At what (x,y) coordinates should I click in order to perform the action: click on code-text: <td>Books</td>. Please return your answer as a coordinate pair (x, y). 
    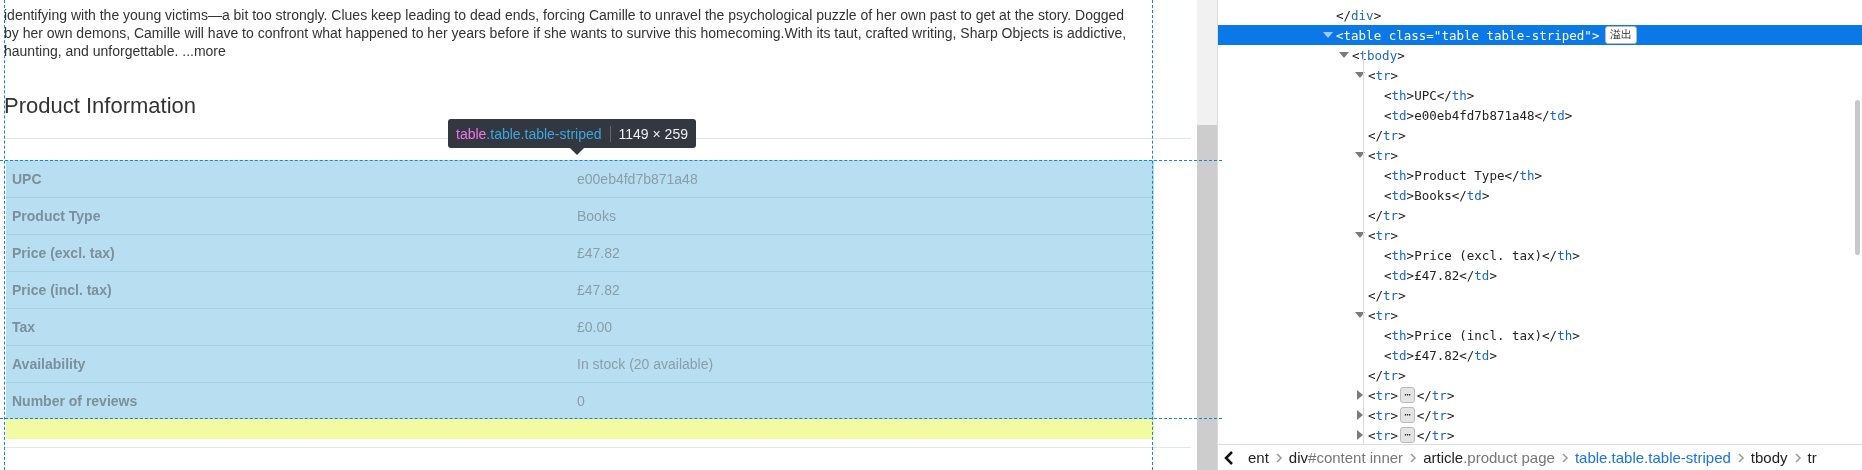
    Looking at the image, I should click on (1437, 195).